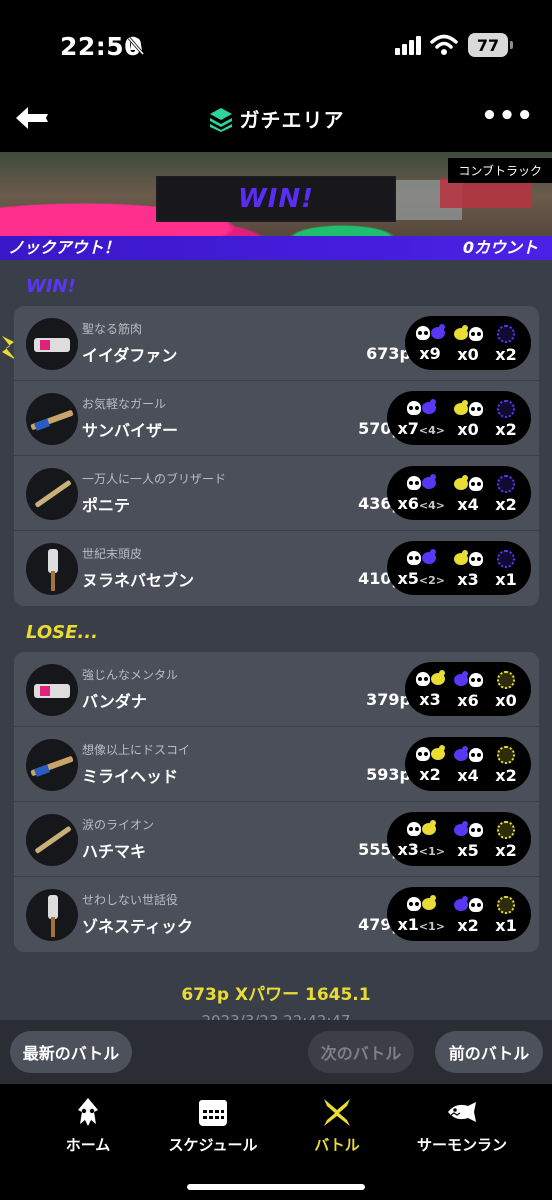 The height and width of the screenshot is (1200, 552). Describe the element at coordinates (213, 1113) in the screenshot. I see `calendar-icon` at that location.